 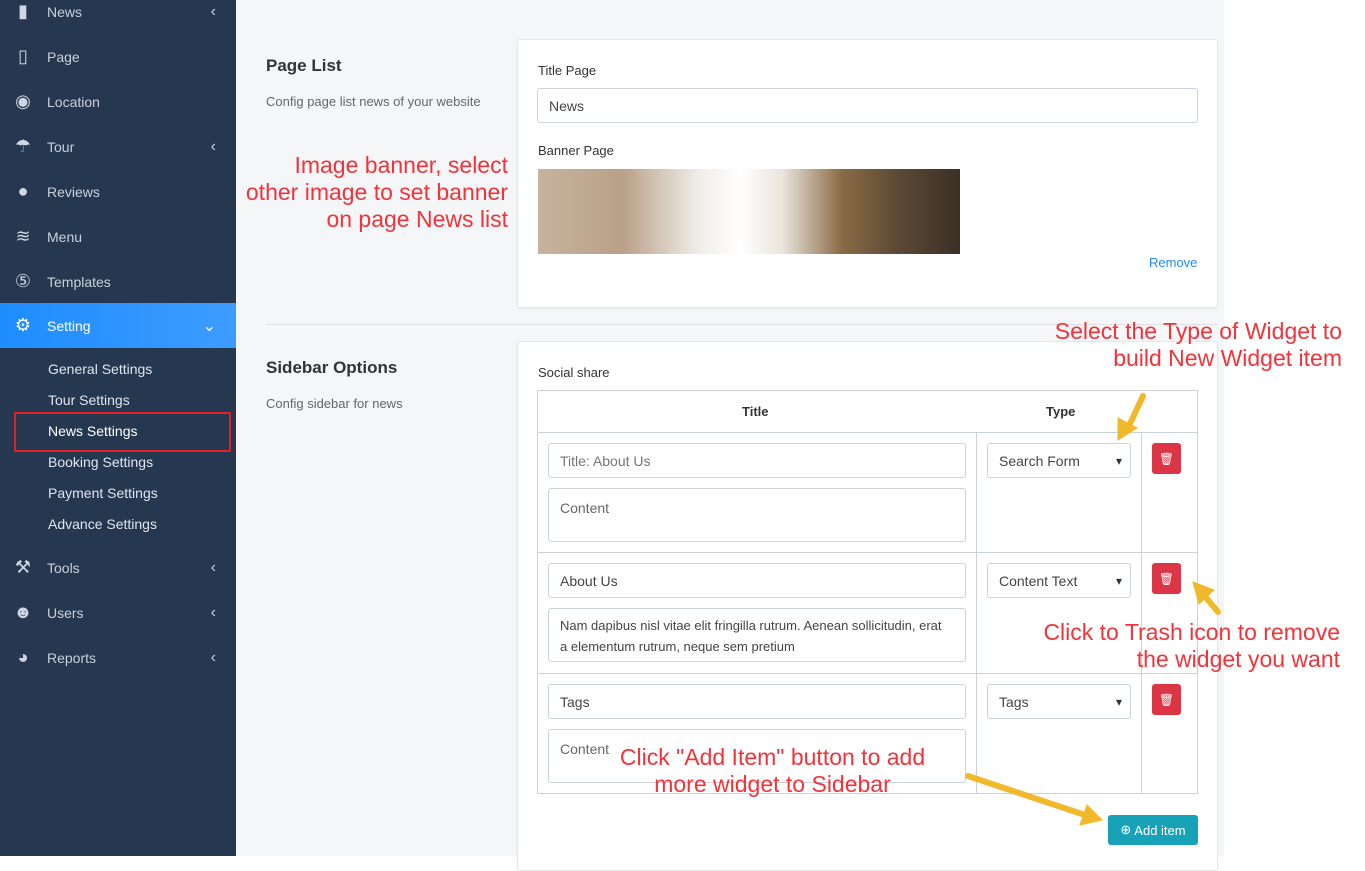 What do you see at coordinates (1026, 795) in the screenshot?
I see `arrow-to-add` at bounding box center [1026, 795].